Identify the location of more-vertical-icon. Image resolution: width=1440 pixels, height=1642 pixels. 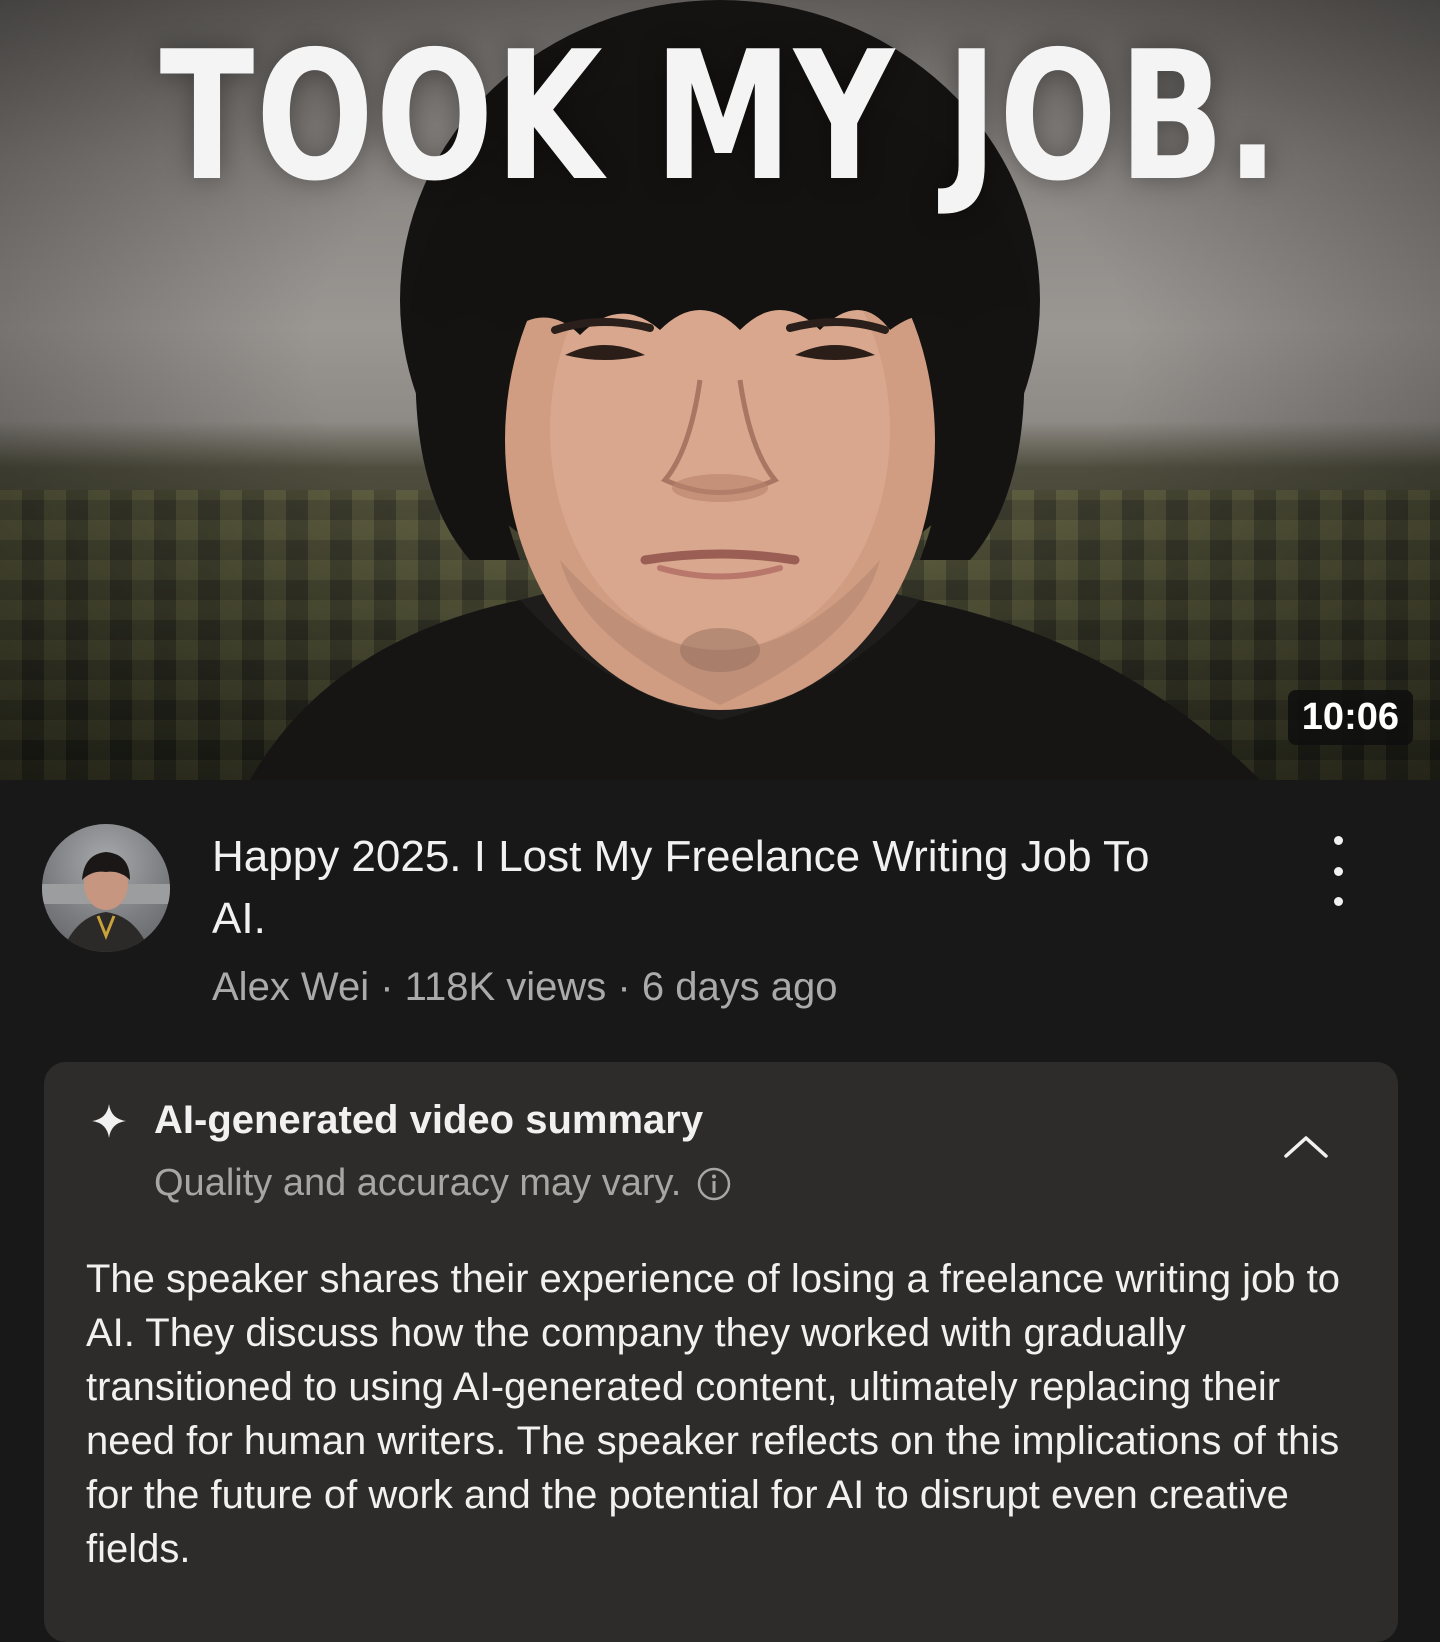
(1338, 840).